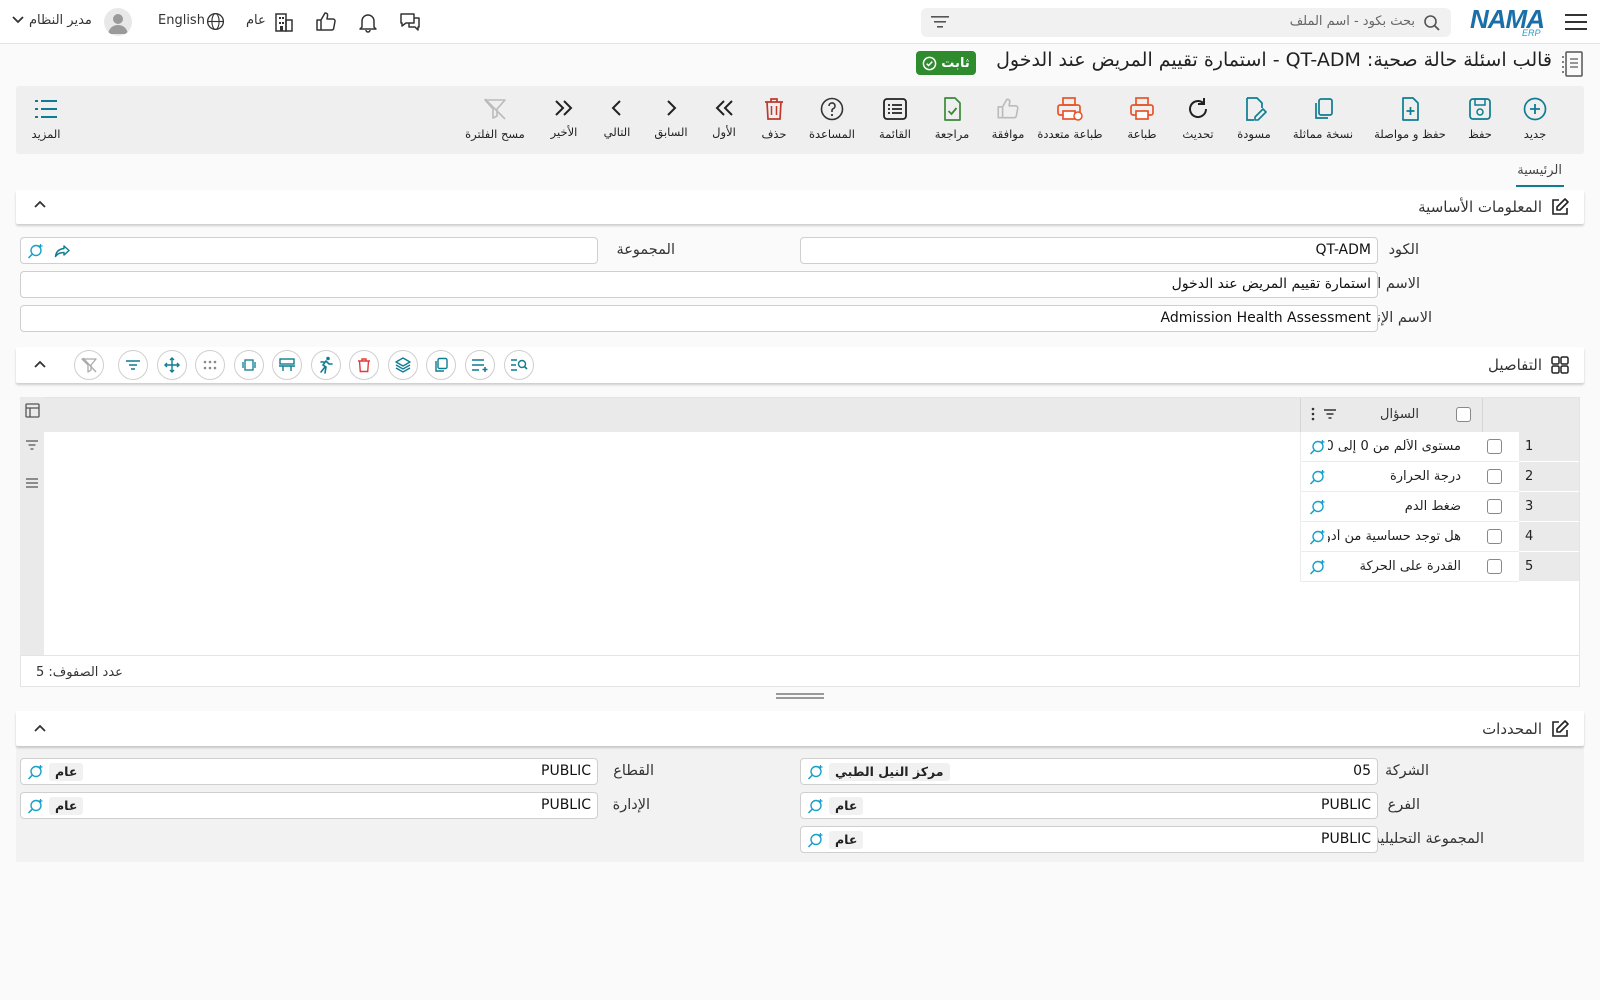 Image resolution: width=1600 pixels, height=1000 pixels. I want to click on dimensions-header: المحددات, so click(800, 728).